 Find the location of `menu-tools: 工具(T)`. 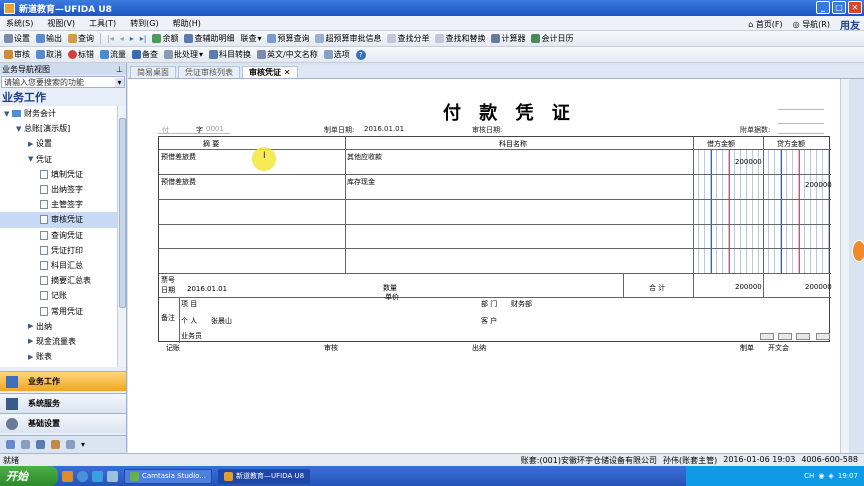

menu-tools: 工具(T) is located at coordinates (102, 23).